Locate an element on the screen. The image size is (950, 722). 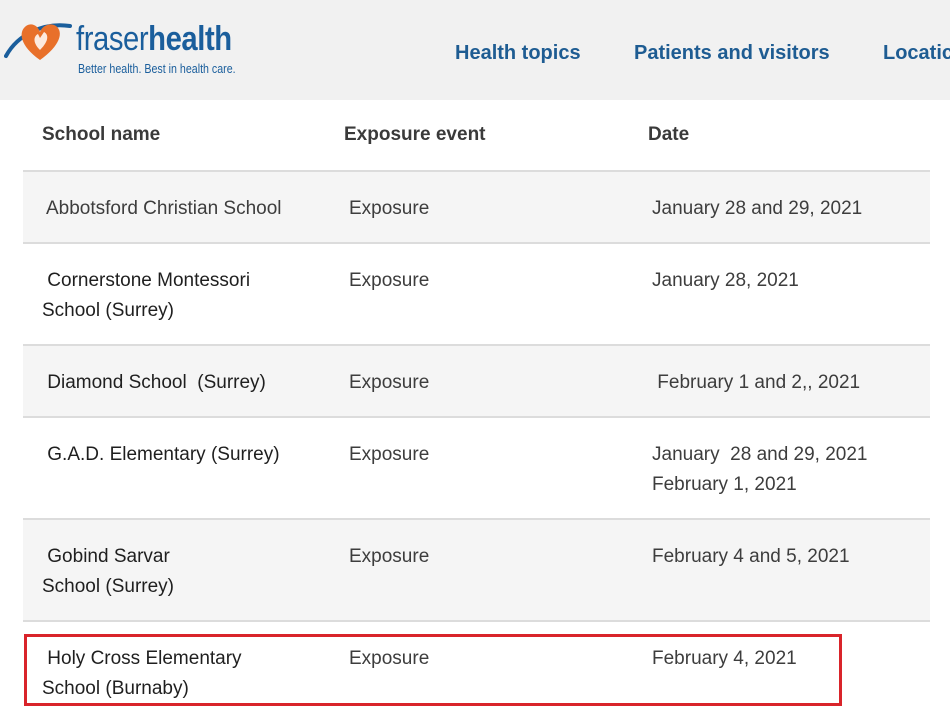
column-header-date: Date is located at coordinates (669, 134).